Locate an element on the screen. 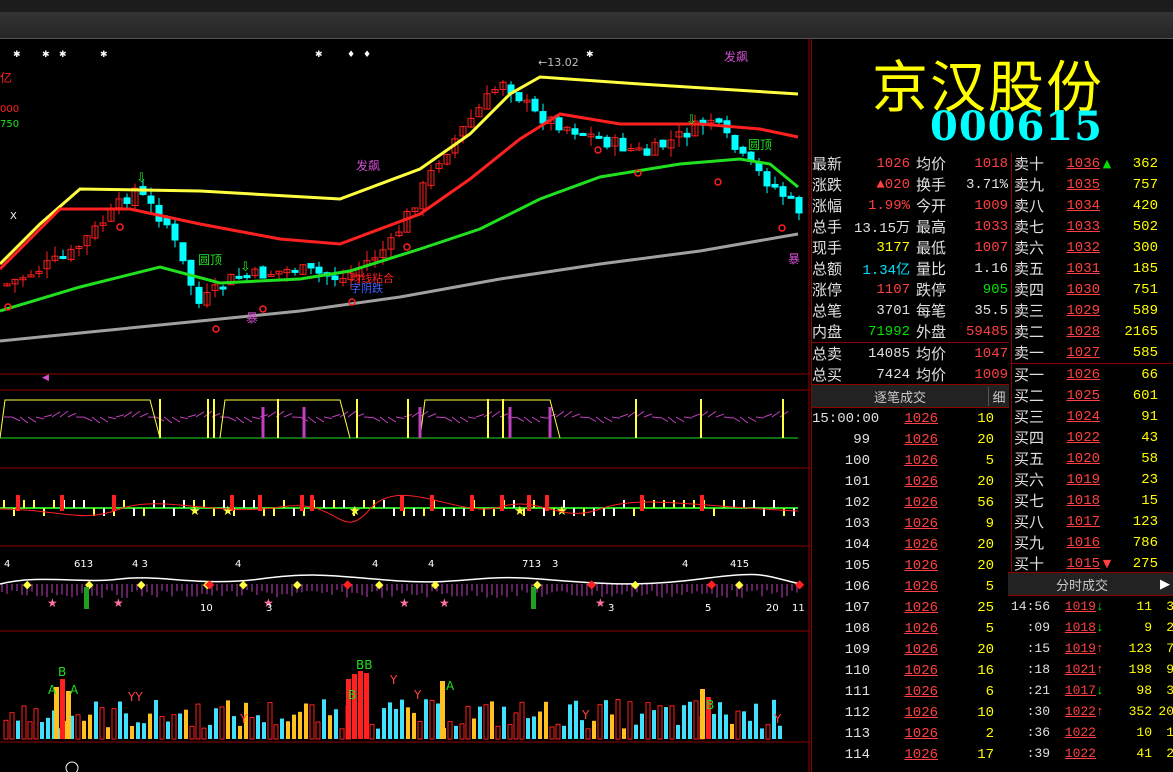 The height and width of the screenshot is (772, 1173). book-price: 1029 is located at coordinates (1075, 311).